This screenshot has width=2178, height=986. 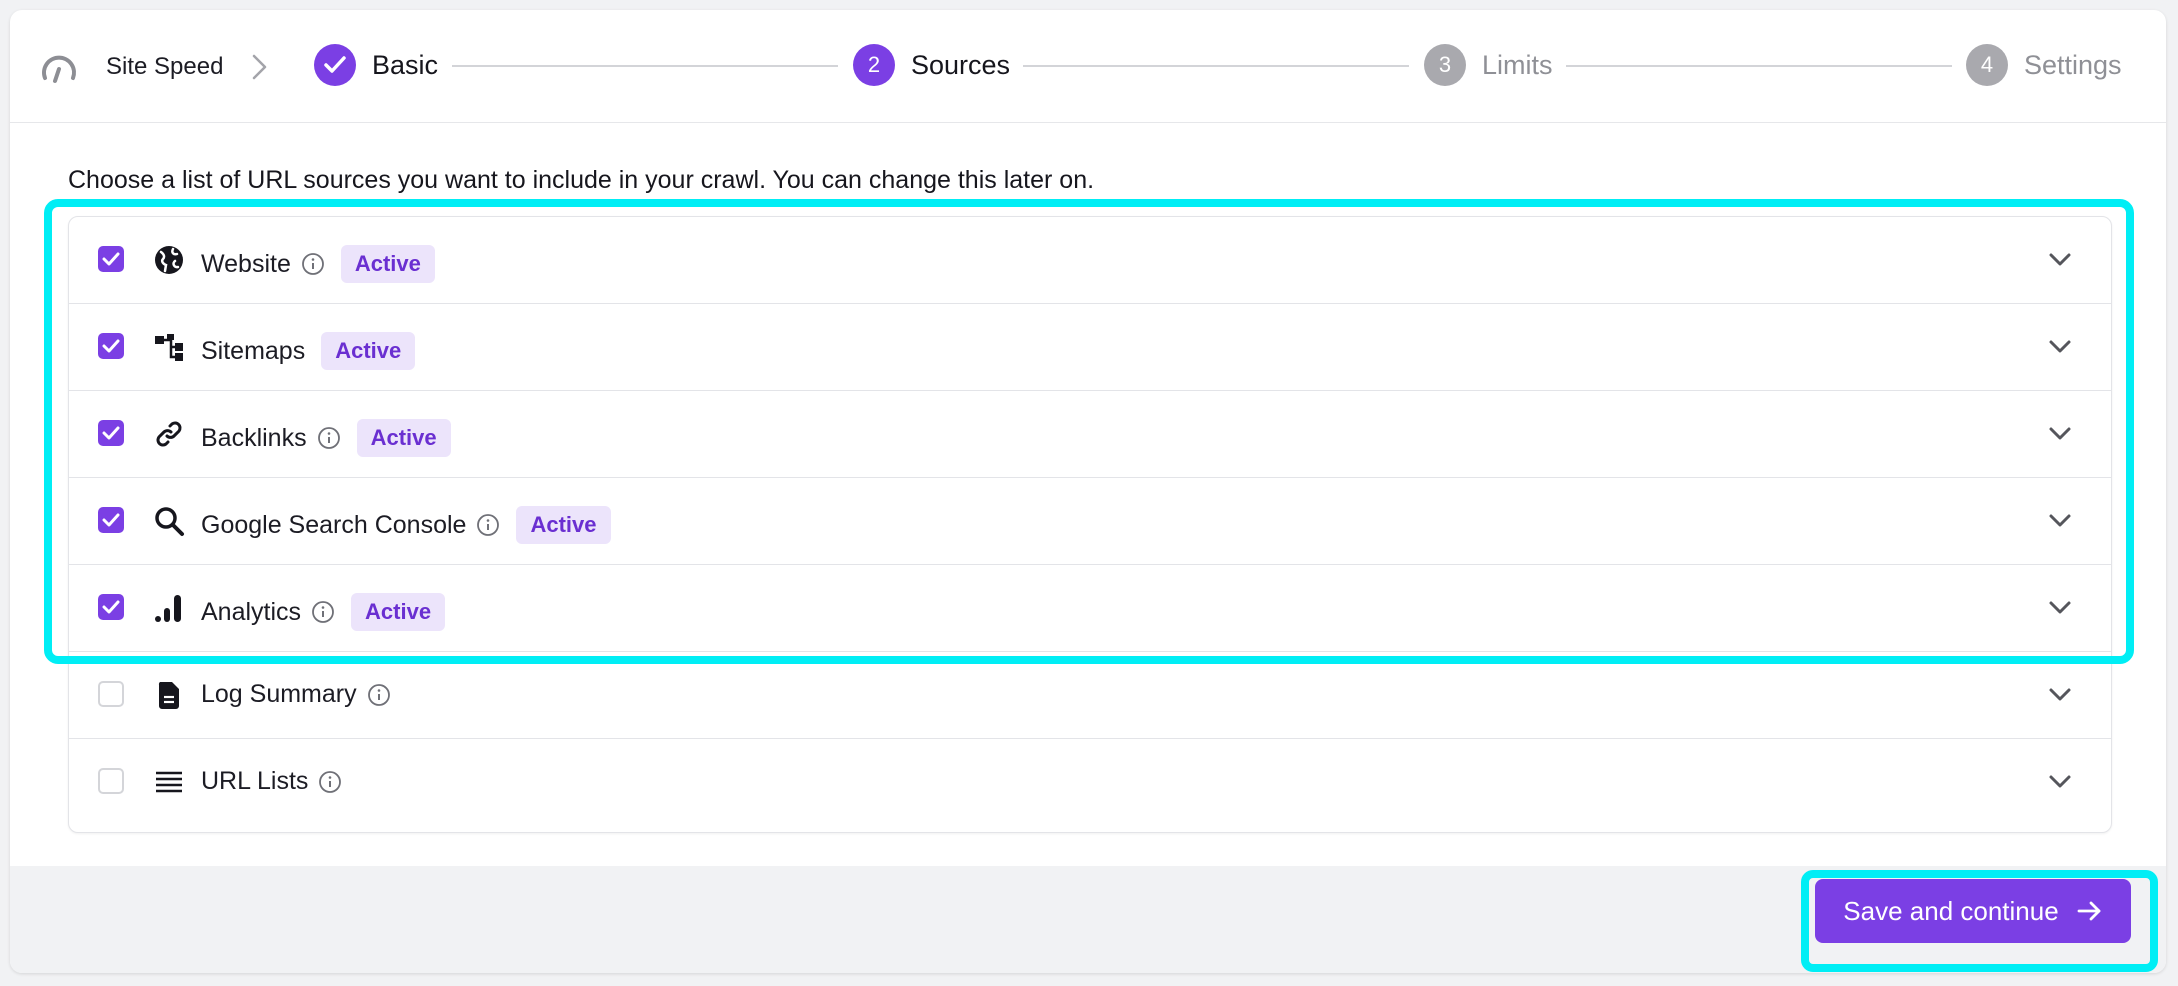 I want to click on checkbox-sitemaps, so click(x=111, y=346).